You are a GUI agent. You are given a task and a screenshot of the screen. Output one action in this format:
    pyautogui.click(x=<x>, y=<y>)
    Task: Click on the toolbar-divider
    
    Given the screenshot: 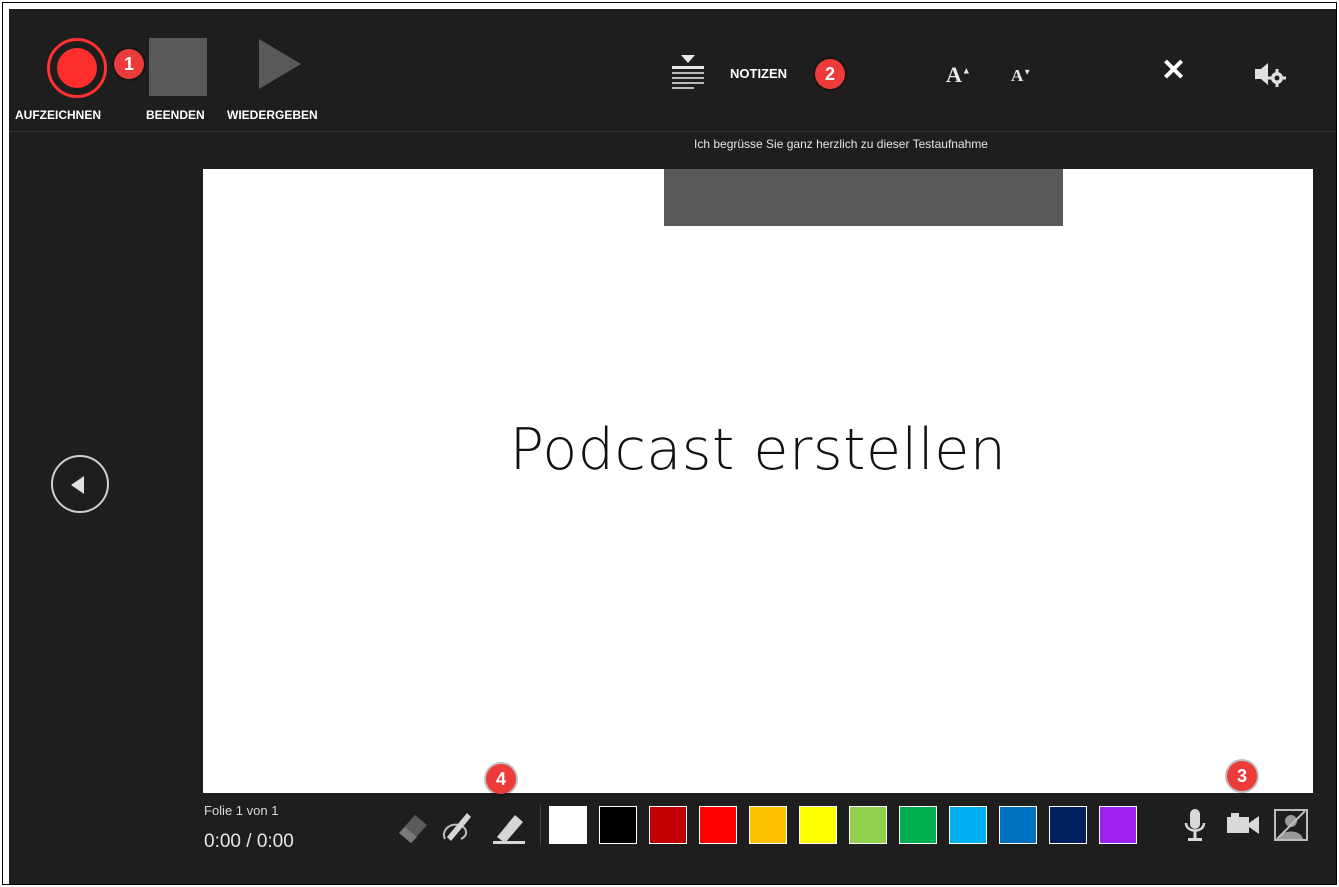 What is the action you would take?
    pyautogui.click(x=540, y=825)
    